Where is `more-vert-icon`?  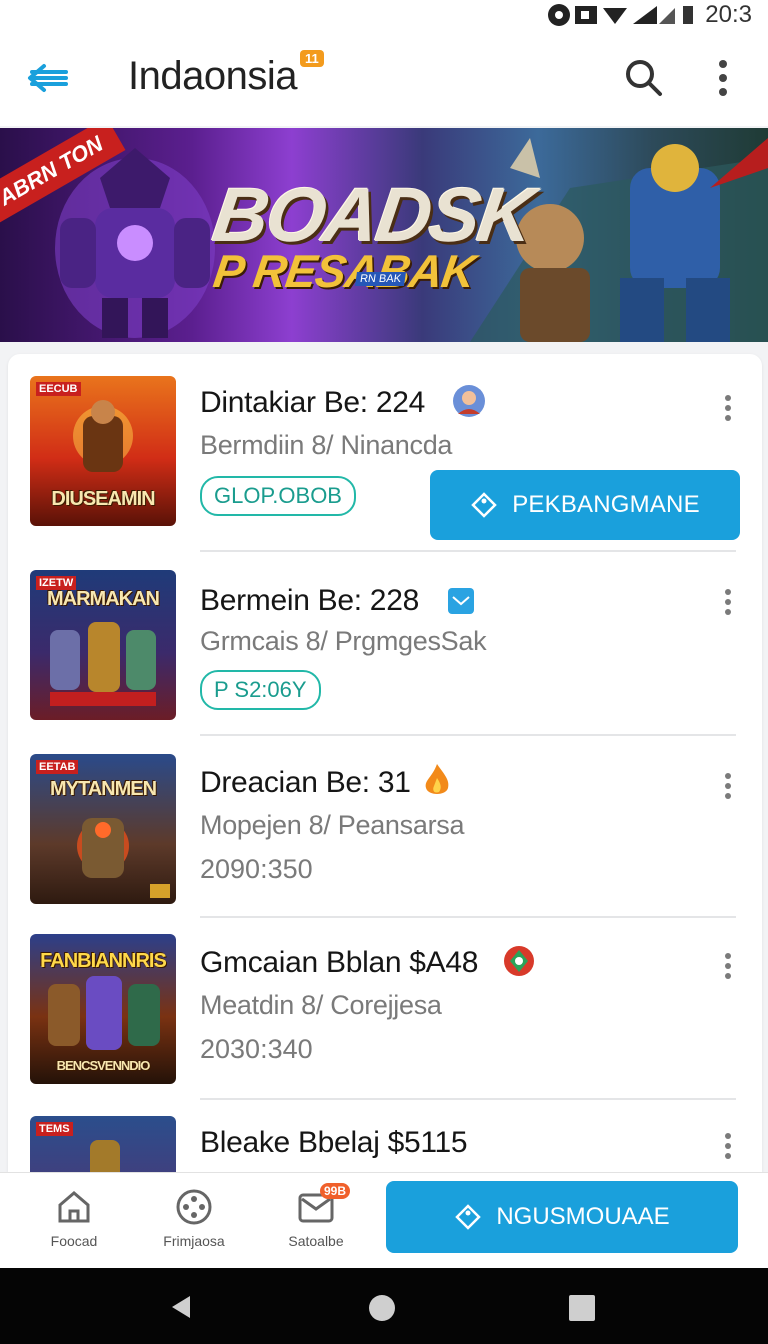 more-vert-icon is located at coordinates (723, 78).